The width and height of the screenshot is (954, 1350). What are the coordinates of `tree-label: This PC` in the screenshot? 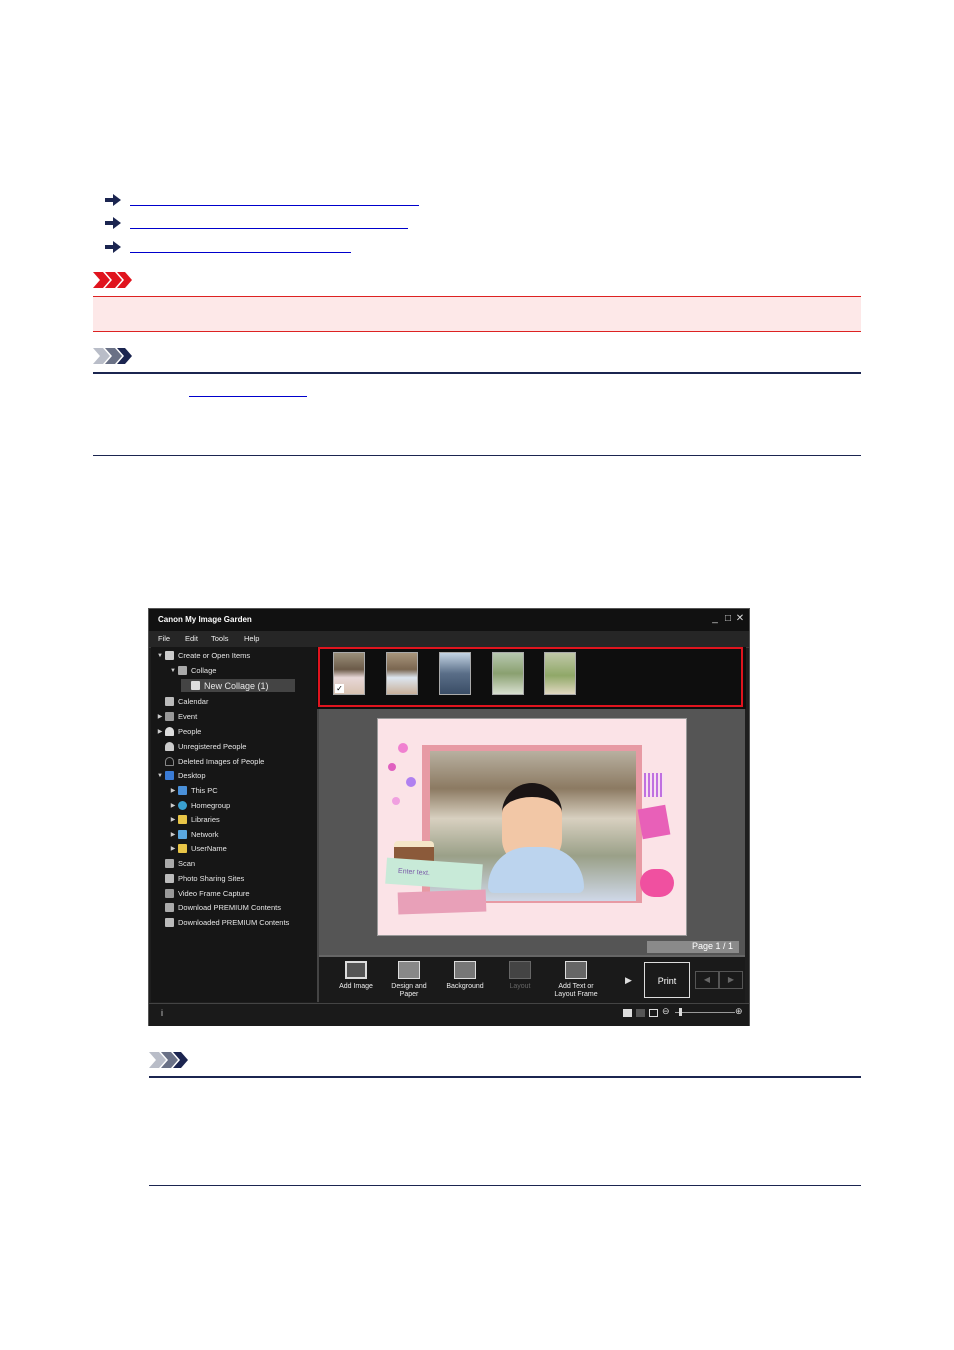 It's located at (204, 790).